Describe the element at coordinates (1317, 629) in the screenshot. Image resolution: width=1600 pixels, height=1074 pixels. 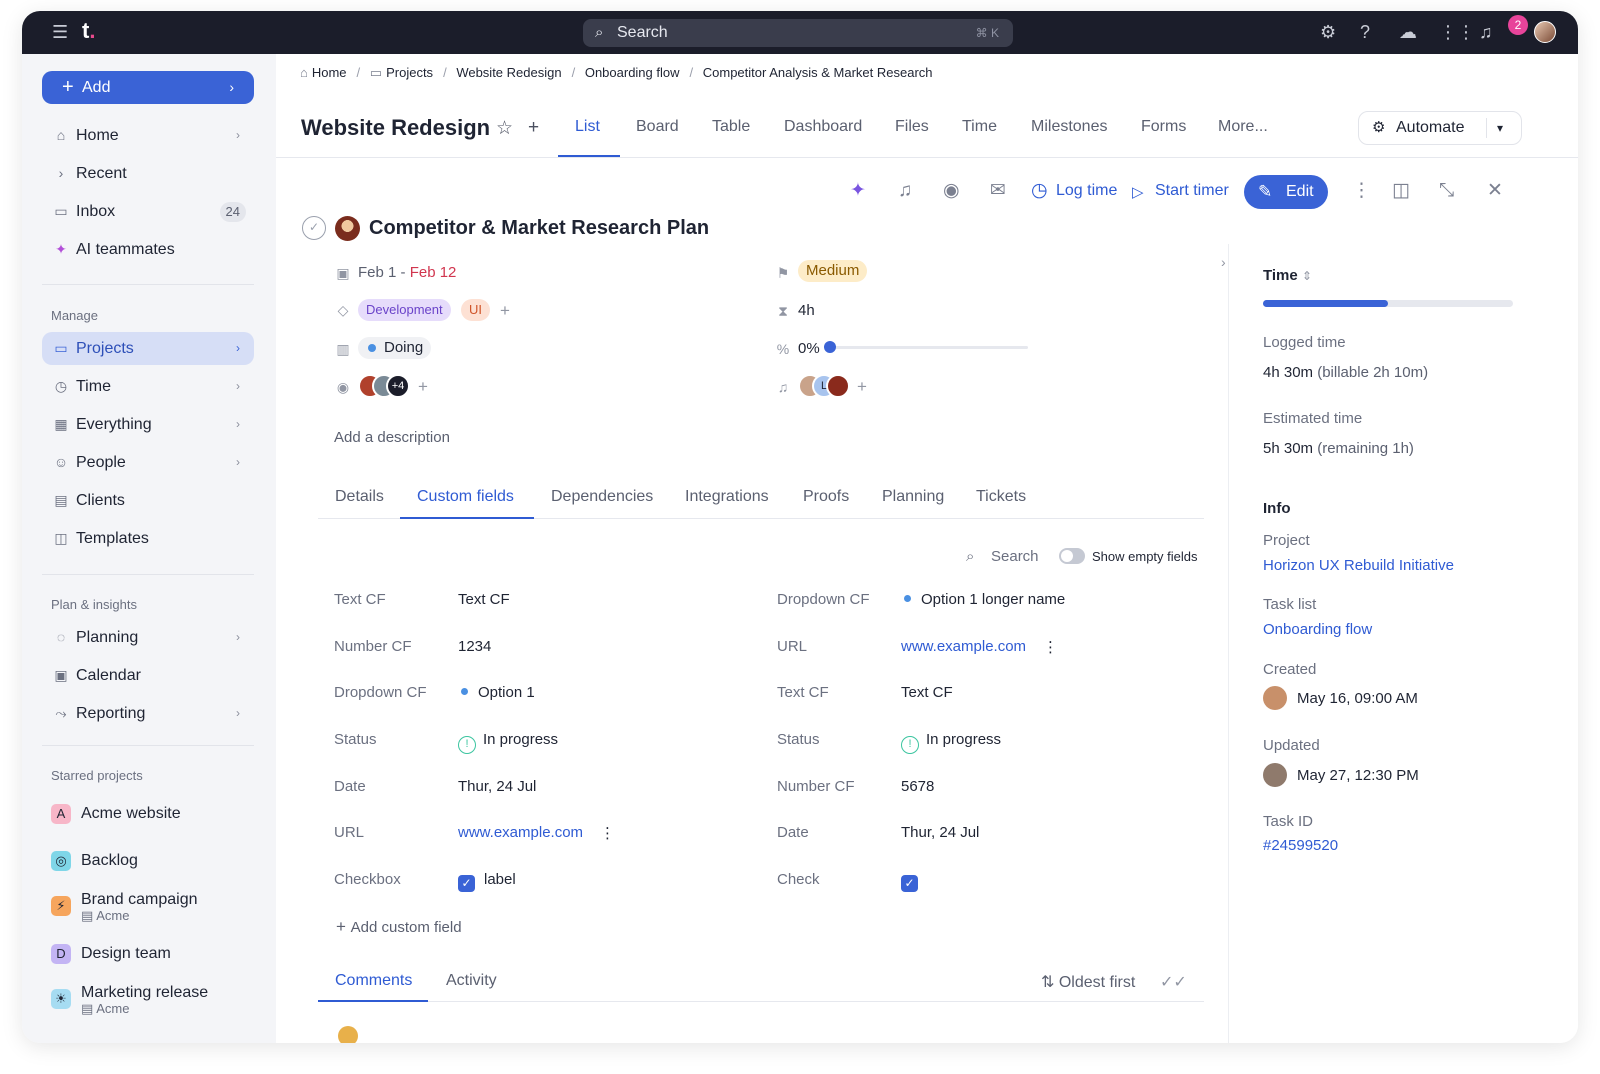
I see `tasklist-link: Onboarding flow` at that location.